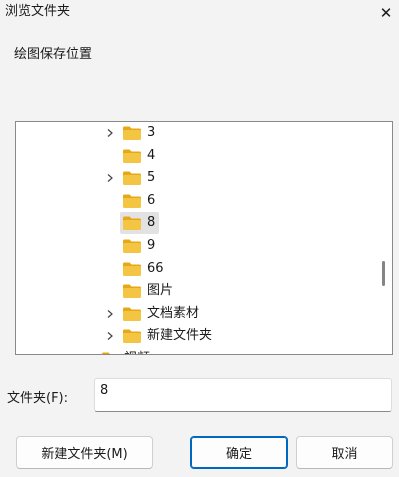  Describe the element at coordinates (151, 178) in the screenshot. I see `tree-item-label: 5` at that location.